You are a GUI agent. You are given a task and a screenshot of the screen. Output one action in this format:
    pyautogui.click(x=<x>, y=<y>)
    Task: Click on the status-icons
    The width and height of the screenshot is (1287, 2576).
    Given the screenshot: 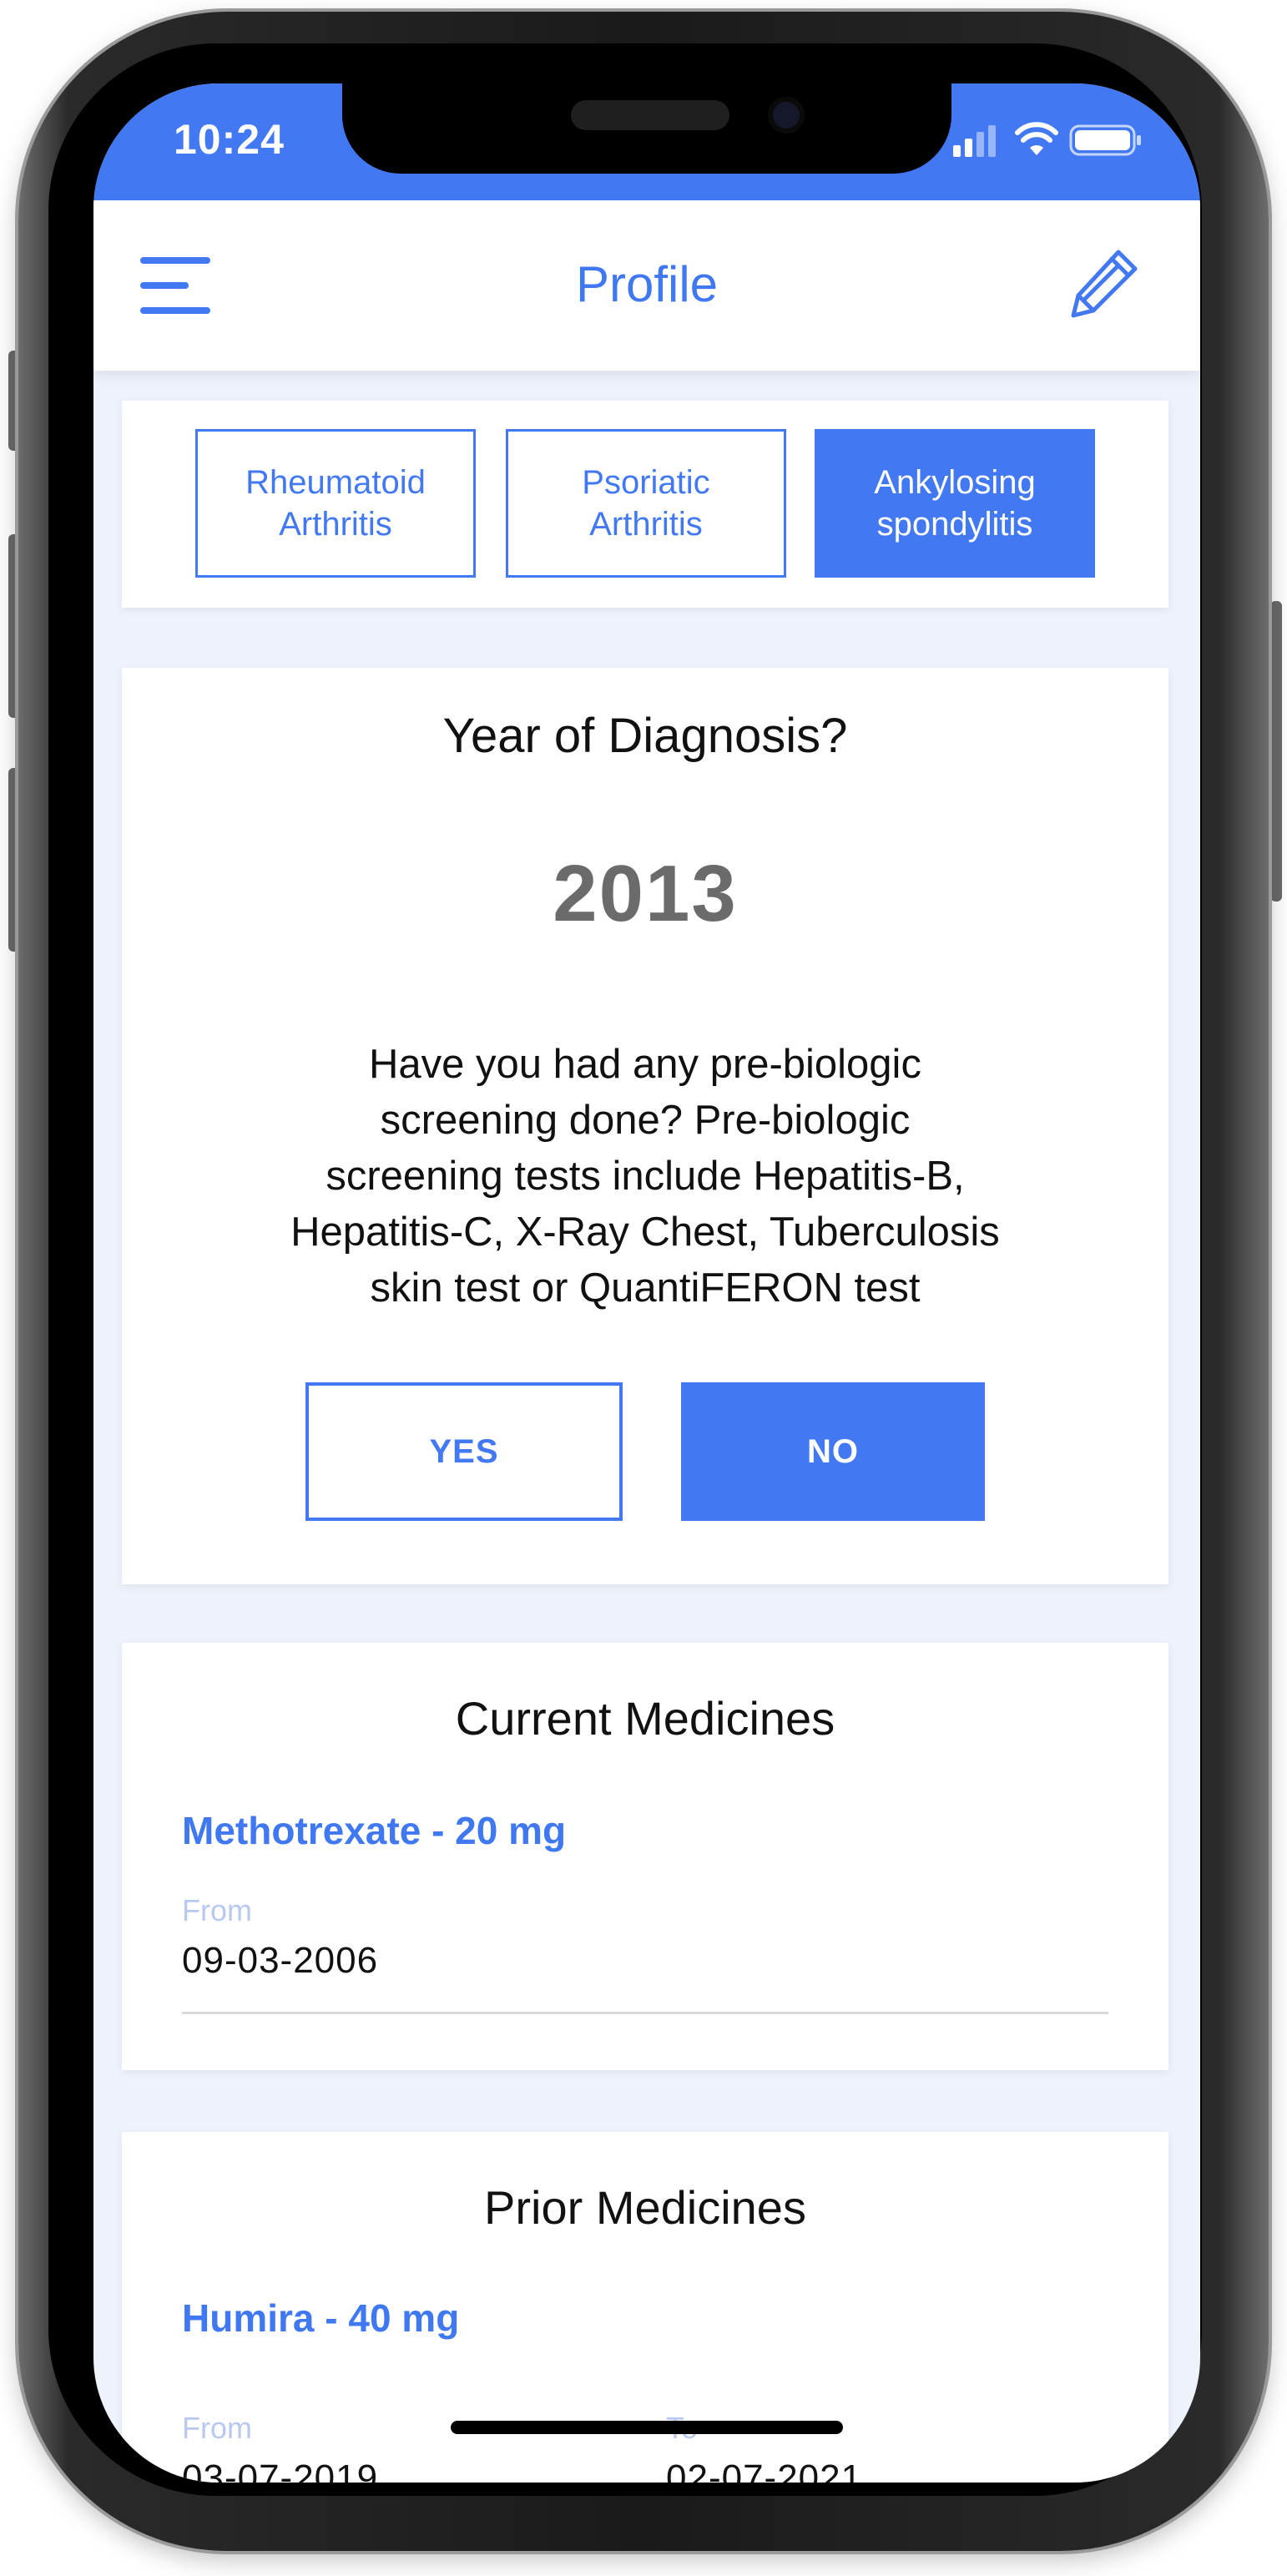 What is the action you would take?
    pyautogui.click(x=1047, y=139)
    